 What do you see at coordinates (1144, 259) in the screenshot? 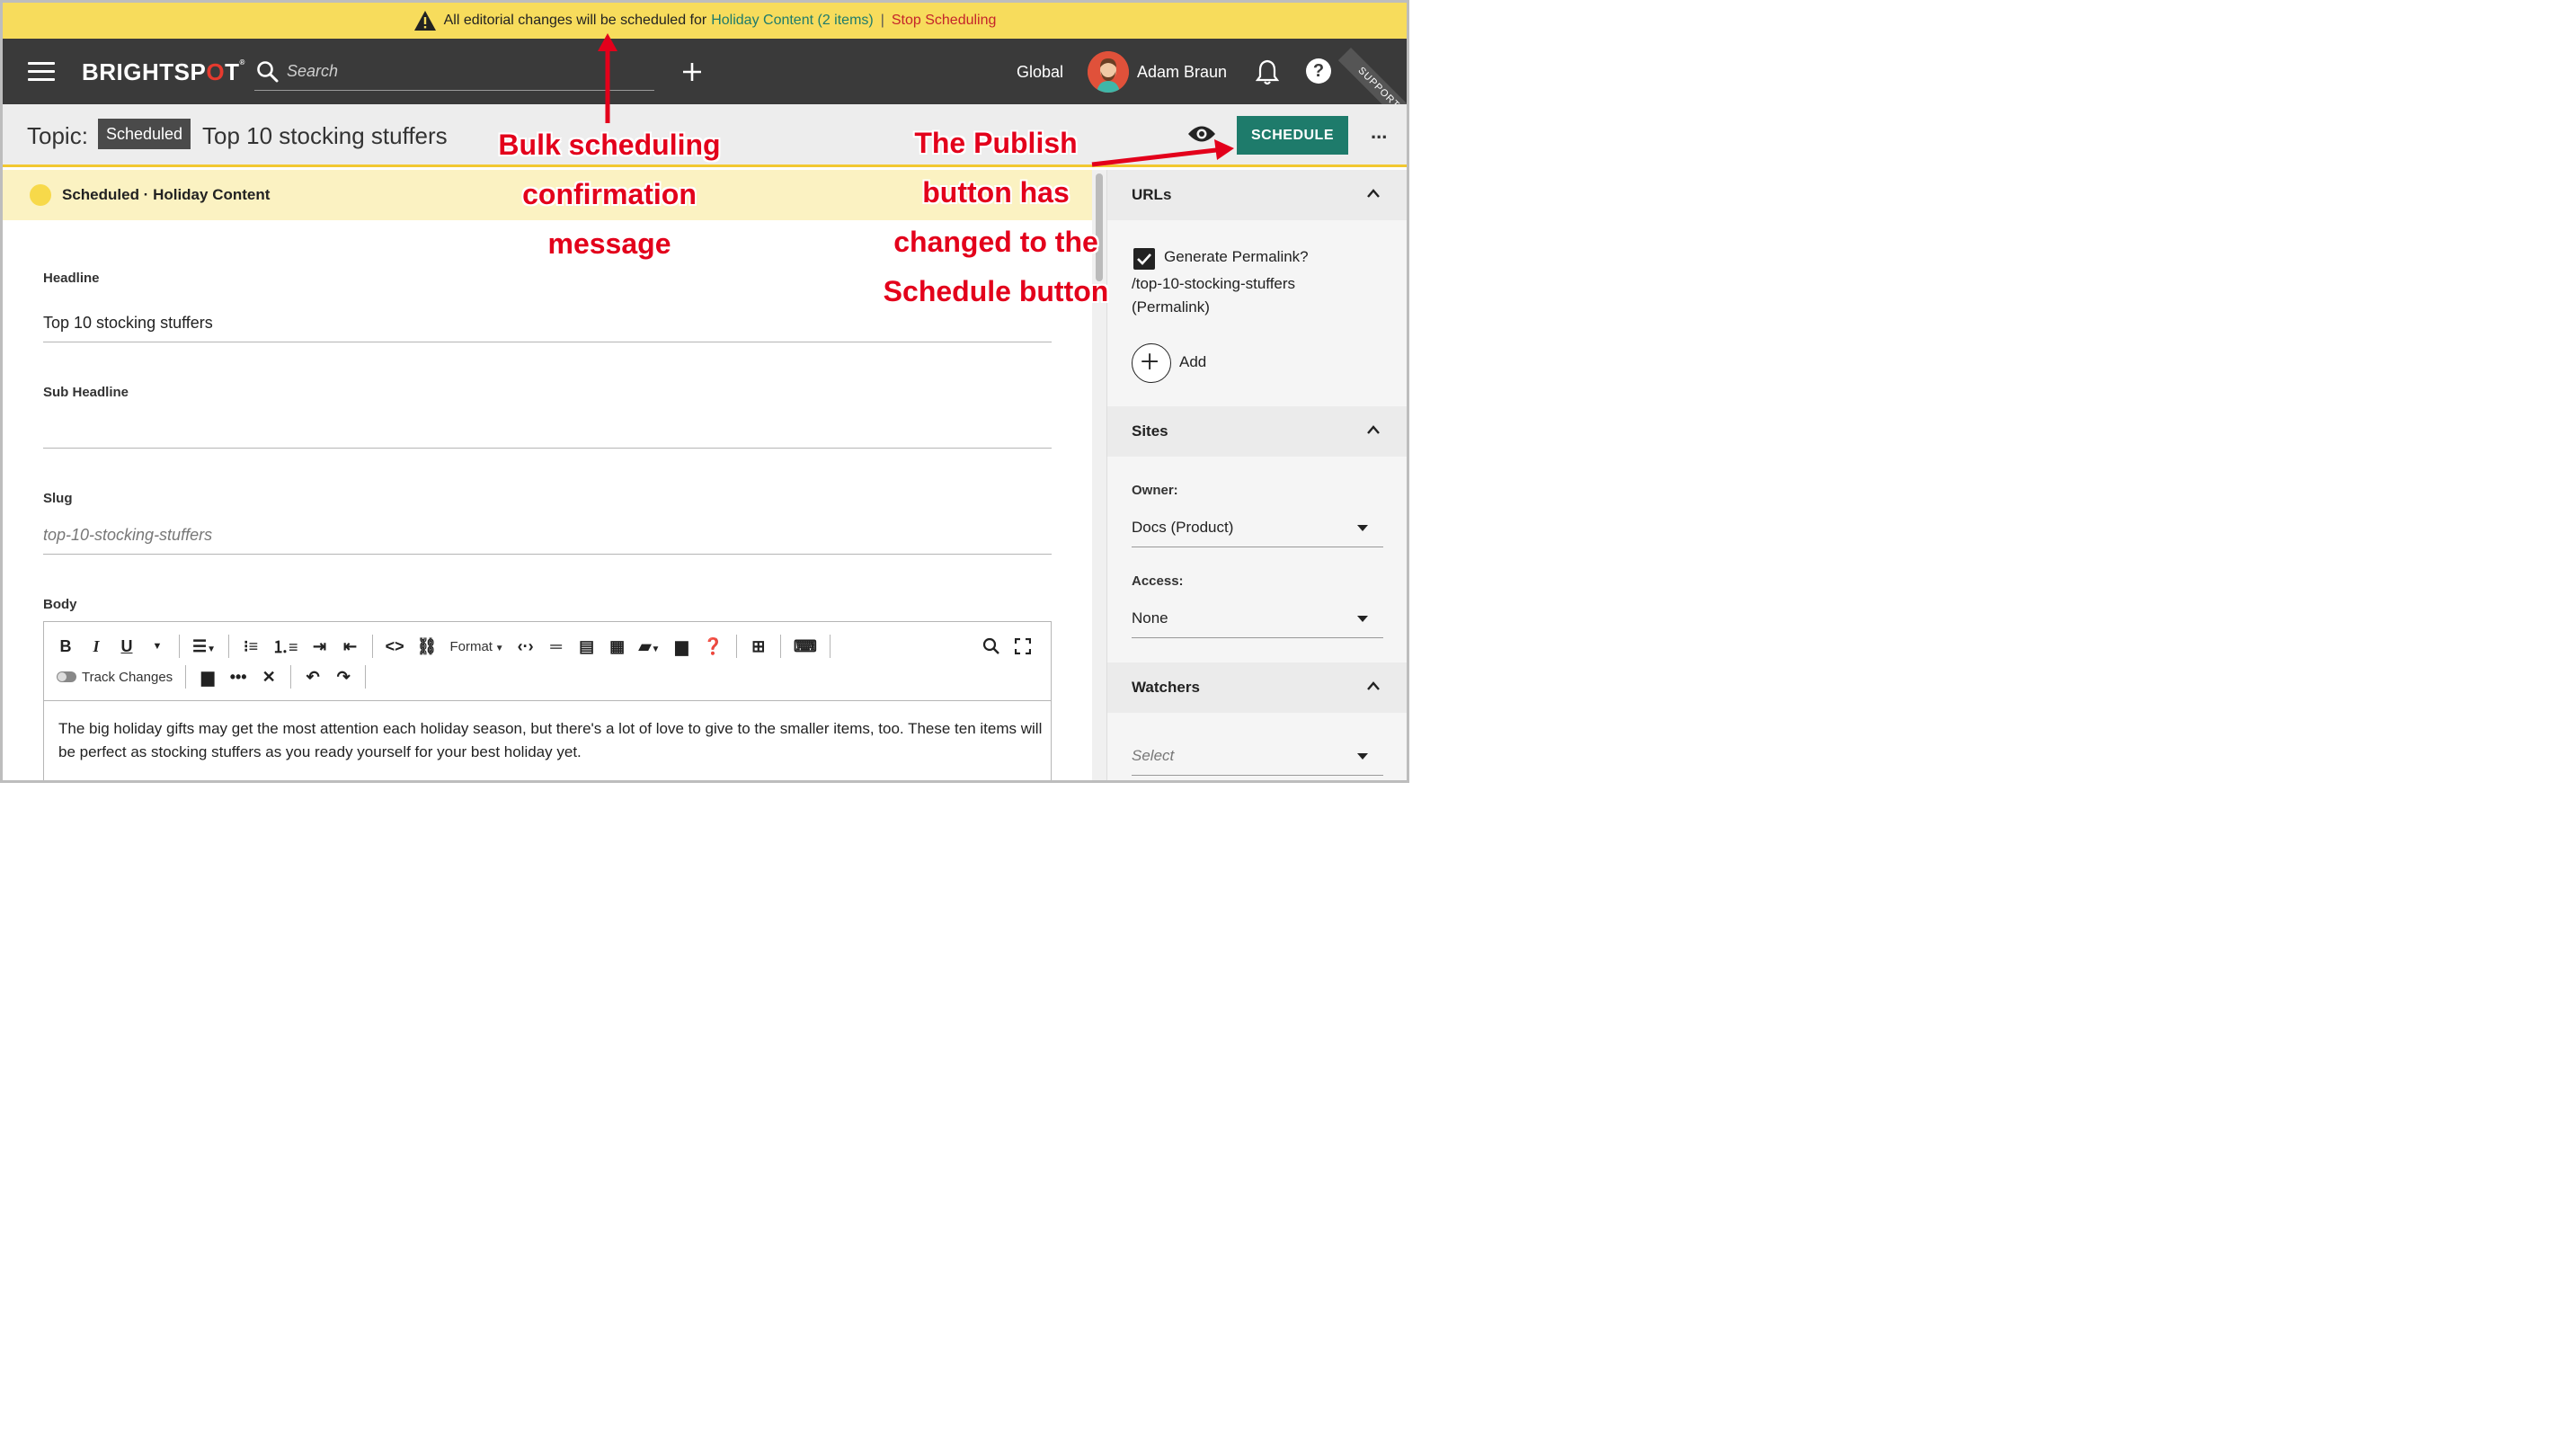
I see `generate-permalink-checkbox` at bounding box center [1144, 259].